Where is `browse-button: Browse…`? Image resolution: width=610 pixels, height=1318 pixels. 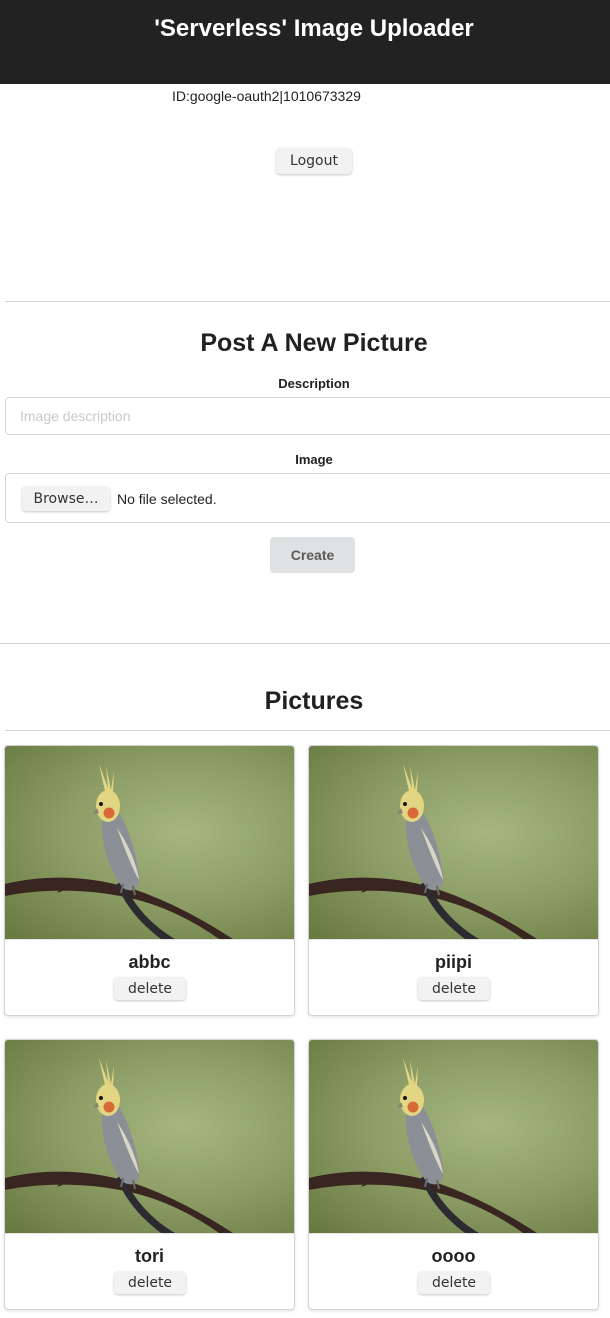 browse-button: Browse… is located at coordinates (66, 498).